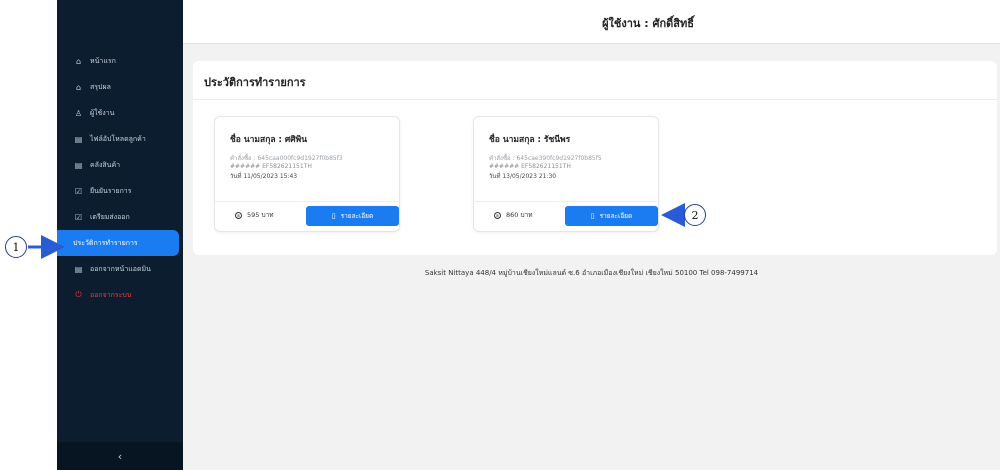  I want to click on callout-1: 1, so click(16, 247).